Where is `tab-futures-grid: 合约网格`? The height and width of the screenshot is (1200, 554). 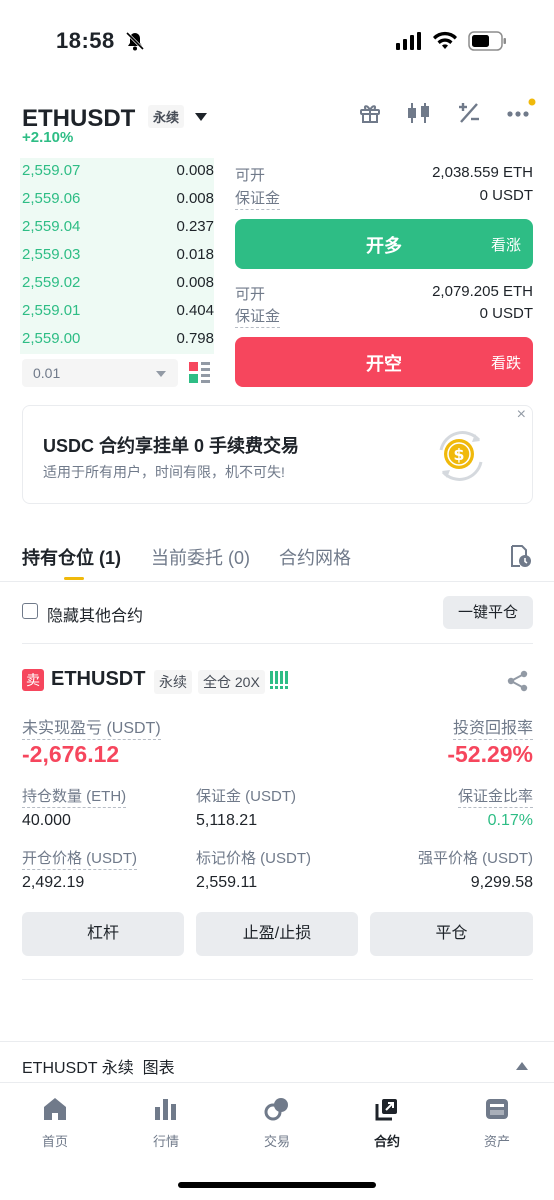 tab-futures-grid: 合约网格 is located at coordinates (315, 557).